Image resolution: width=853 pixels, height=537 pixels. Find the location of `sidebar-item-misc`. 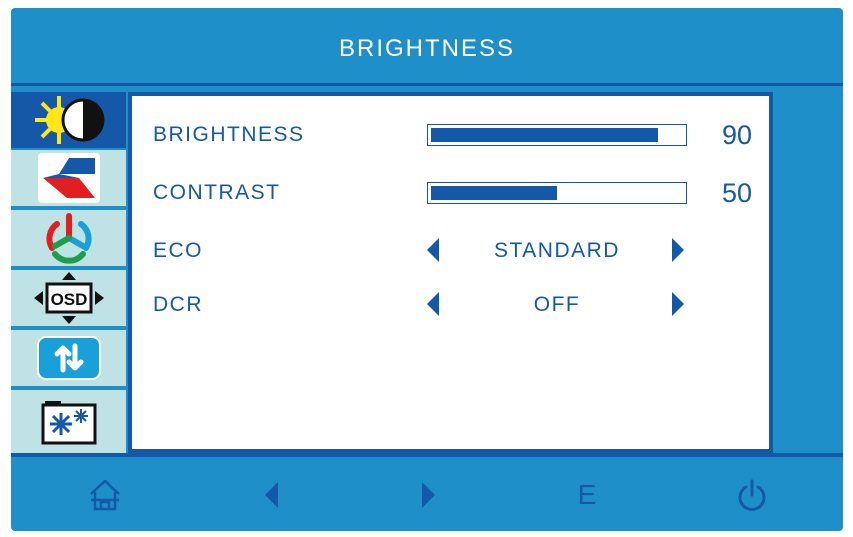

sidebar-item-misc is located at coordinates (68, 422).